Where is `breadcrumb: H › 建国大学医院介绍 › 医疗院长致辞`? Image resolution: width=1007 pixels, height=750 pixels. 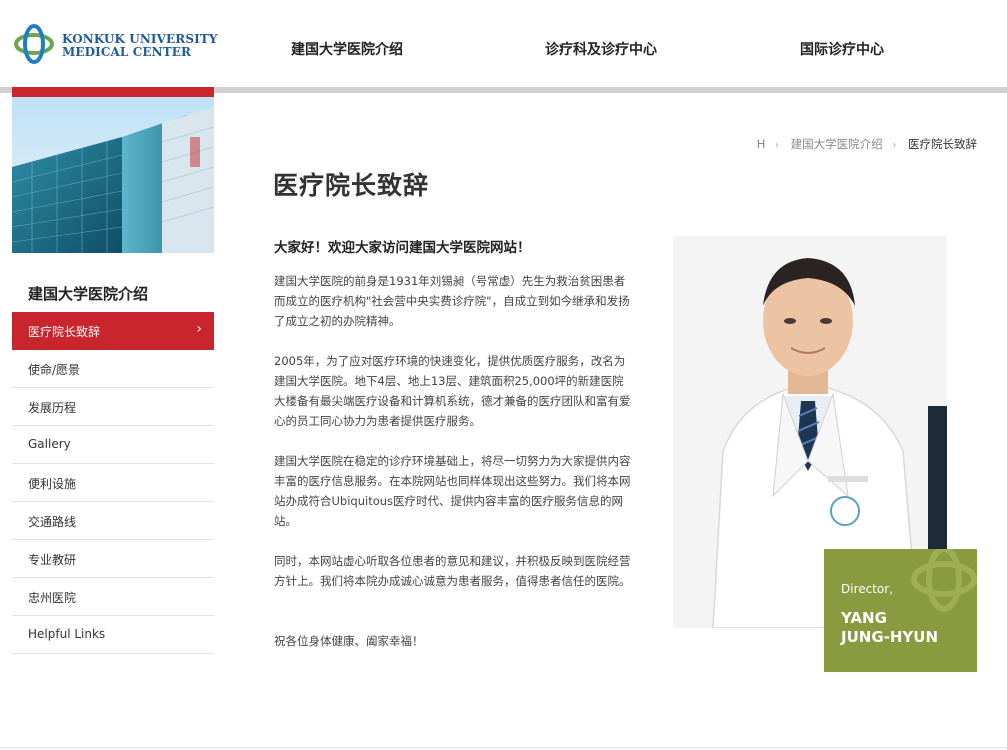 breadcrumb: H › 建国大学医院介绍 › 医疗院长致辞 is located at coordinates (866, 144).